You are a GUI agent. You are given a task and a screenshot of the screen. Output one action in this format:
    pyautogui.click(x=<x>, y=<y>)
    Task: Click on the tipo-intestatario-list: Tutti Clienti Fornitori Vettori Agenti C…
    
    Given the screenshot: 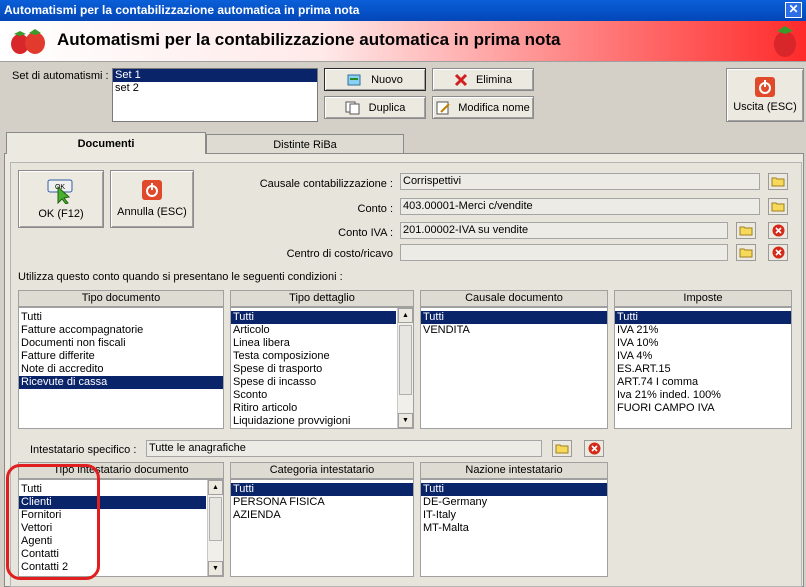 What is the action you would take?
    pyautogui.click(x=121, y=528)
    